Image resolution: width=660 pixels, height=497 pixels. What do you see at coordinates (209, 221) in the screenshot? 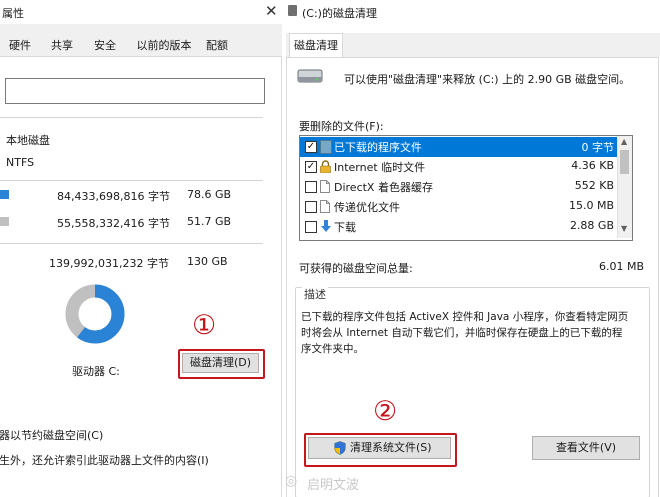
I see `free-gb: 51.7 GB` at bounding box center [209, 221].